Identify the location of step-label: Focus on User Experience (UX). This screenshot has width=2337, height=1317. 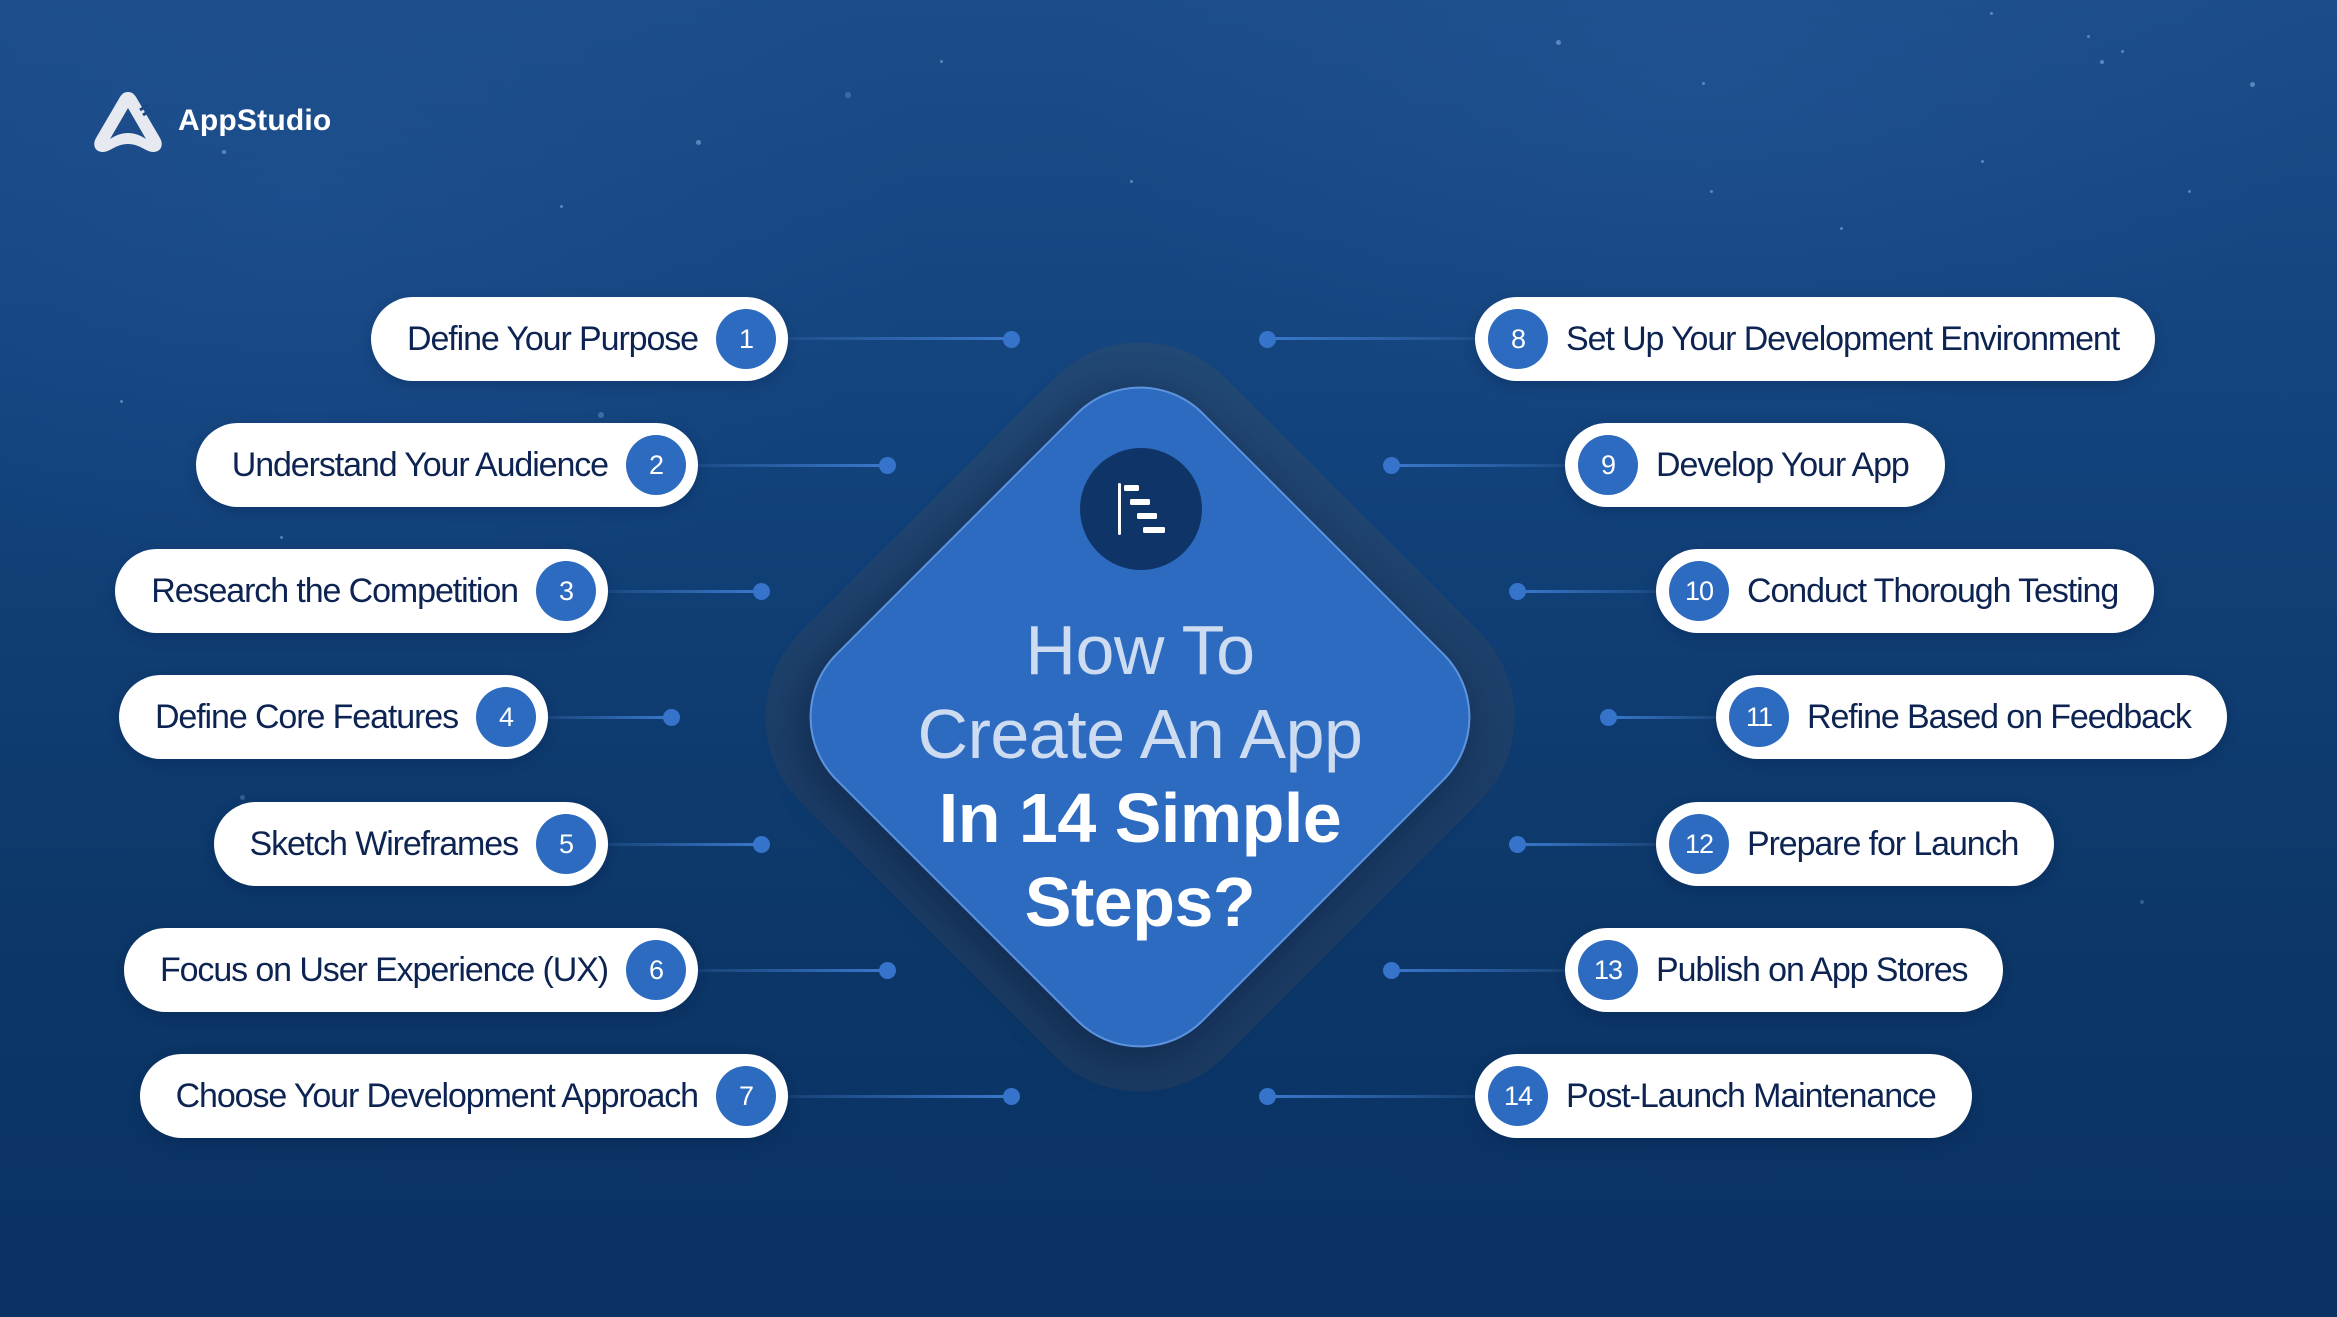
(384, 969).